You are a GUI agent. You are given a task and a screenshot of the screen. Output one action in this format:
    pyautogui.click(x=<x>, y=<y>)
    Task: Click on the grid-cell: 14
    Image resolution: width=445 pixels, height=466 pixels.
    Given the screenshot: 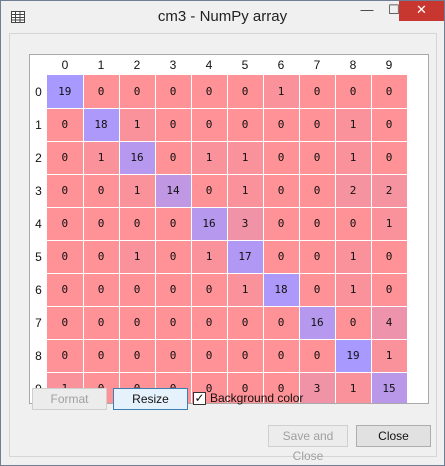 What is the action you would take?
    pyautogui.click(x=173, y=191)
    